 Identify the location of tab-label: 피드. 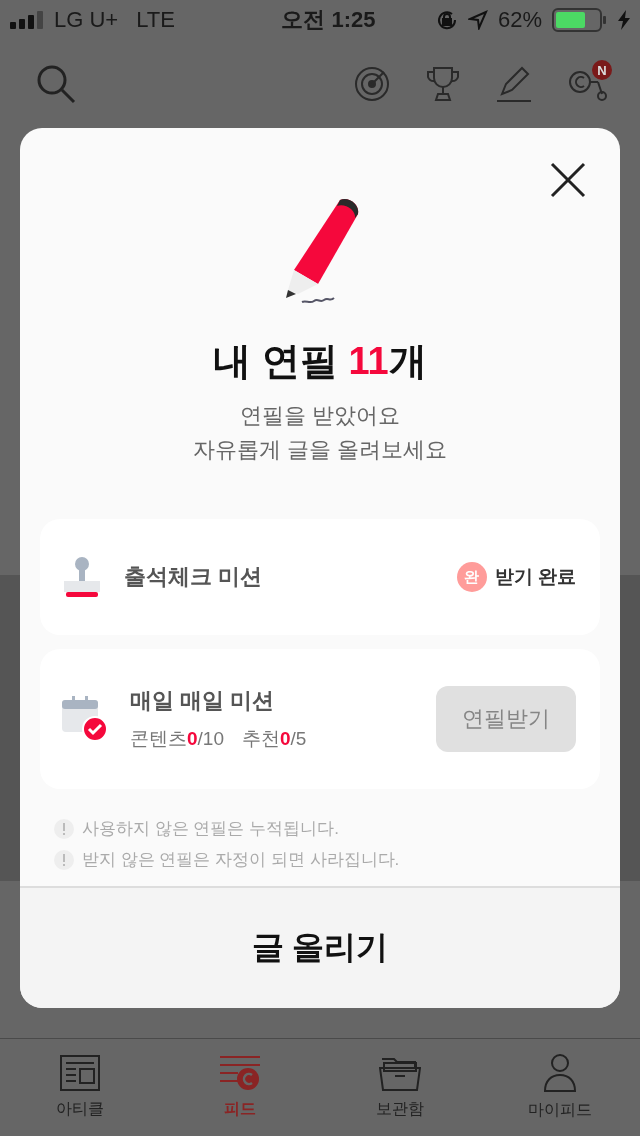
(240, 1109).